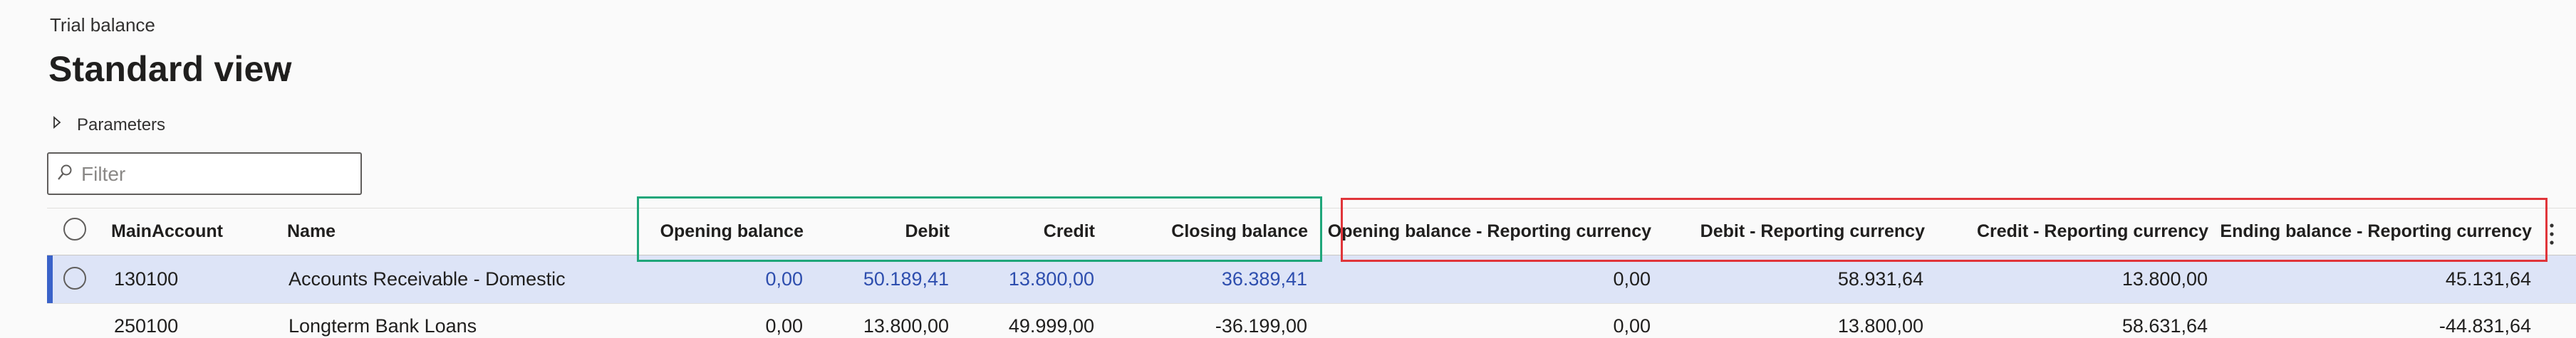  Describe the element at coordinates (427, 279) in the screenshot. I see `cell-name: Accounts Receivable - Domestic` at that location.